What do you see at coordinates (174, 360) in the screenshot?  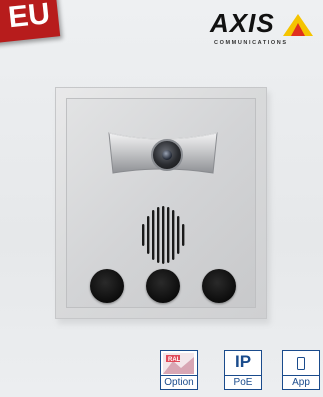 I see `svg-text: RAL` at bounding box center [174, 360].